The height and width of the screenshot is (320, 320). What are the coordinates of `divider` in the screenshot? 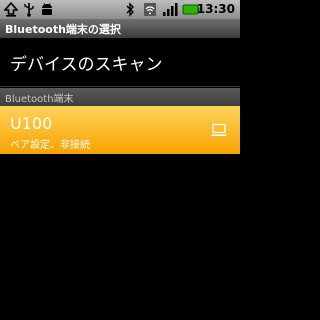 It's located at (120, 86).